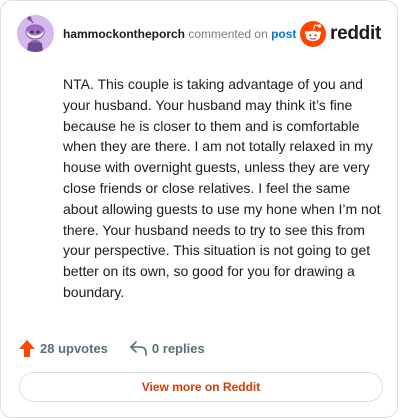  What do you see at coordinates (27, 348) in the screenshot?
I see `upvote-arrow-icon` at bounding box center [27, 348].